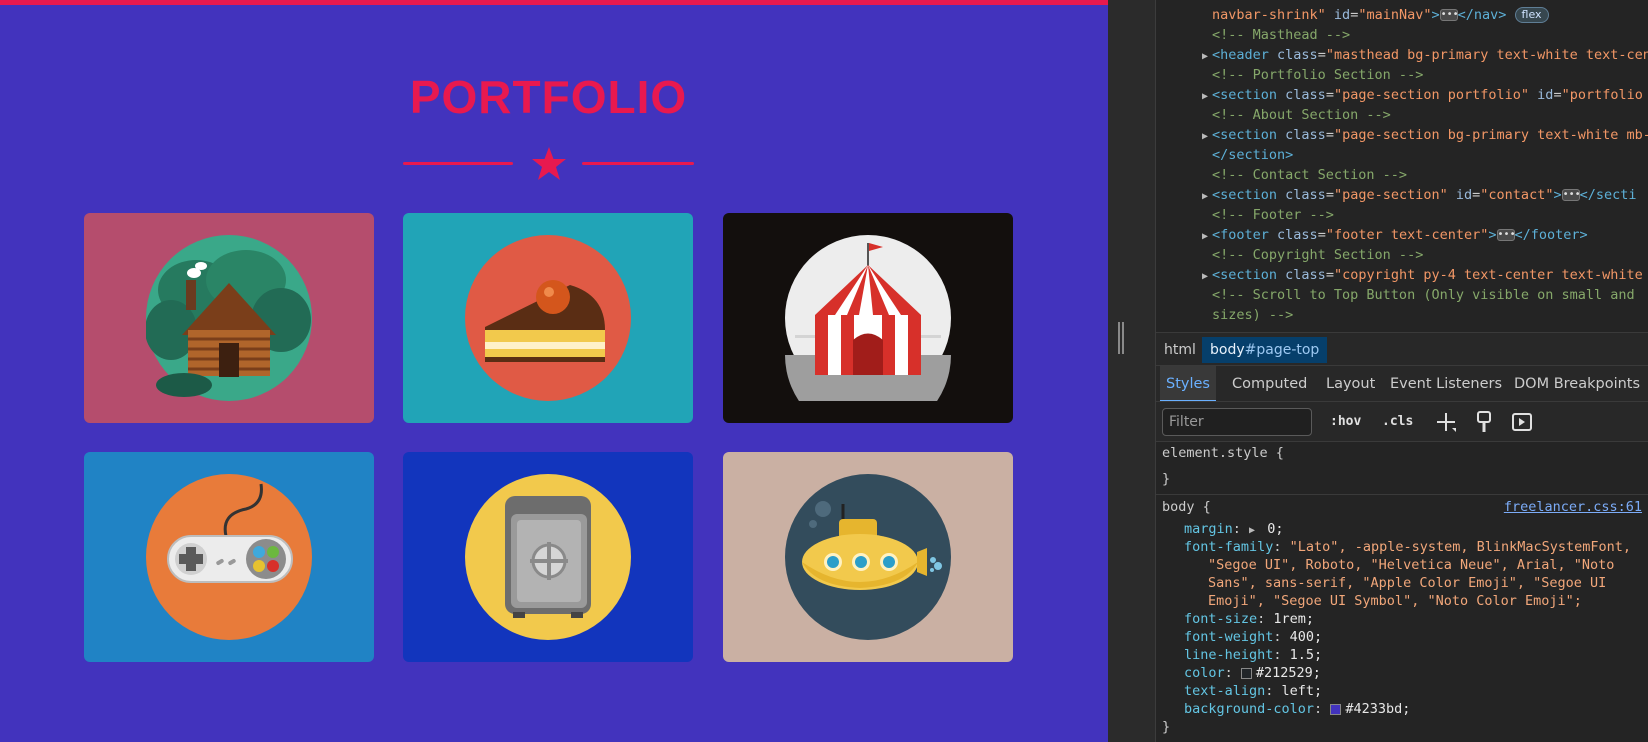 The image size is (1648, 742). Describe the element at coordinates (1282, 350) in the screenshot. I see `breadcrumb-body-id: #page-top` at that location.